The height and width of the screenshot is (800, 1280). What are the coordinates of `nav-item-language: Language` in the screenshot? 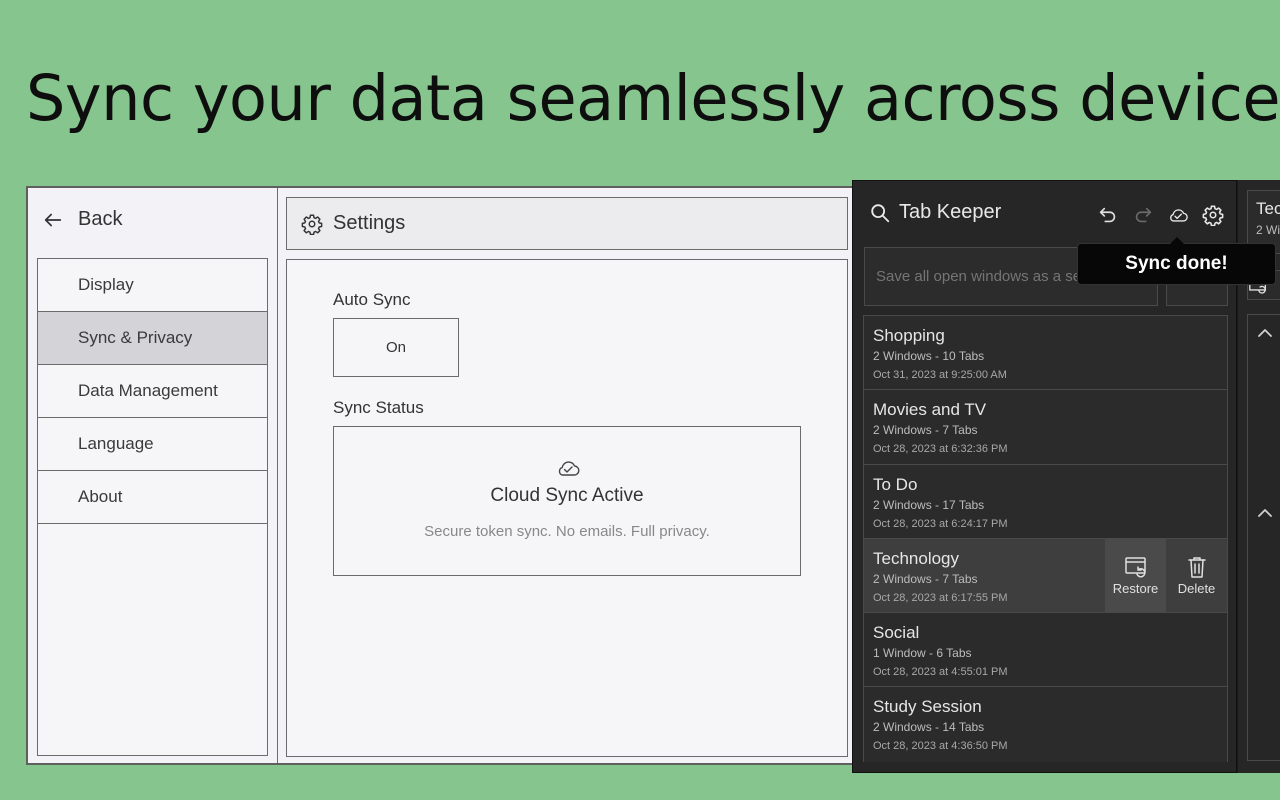 It's located at (152, 444).